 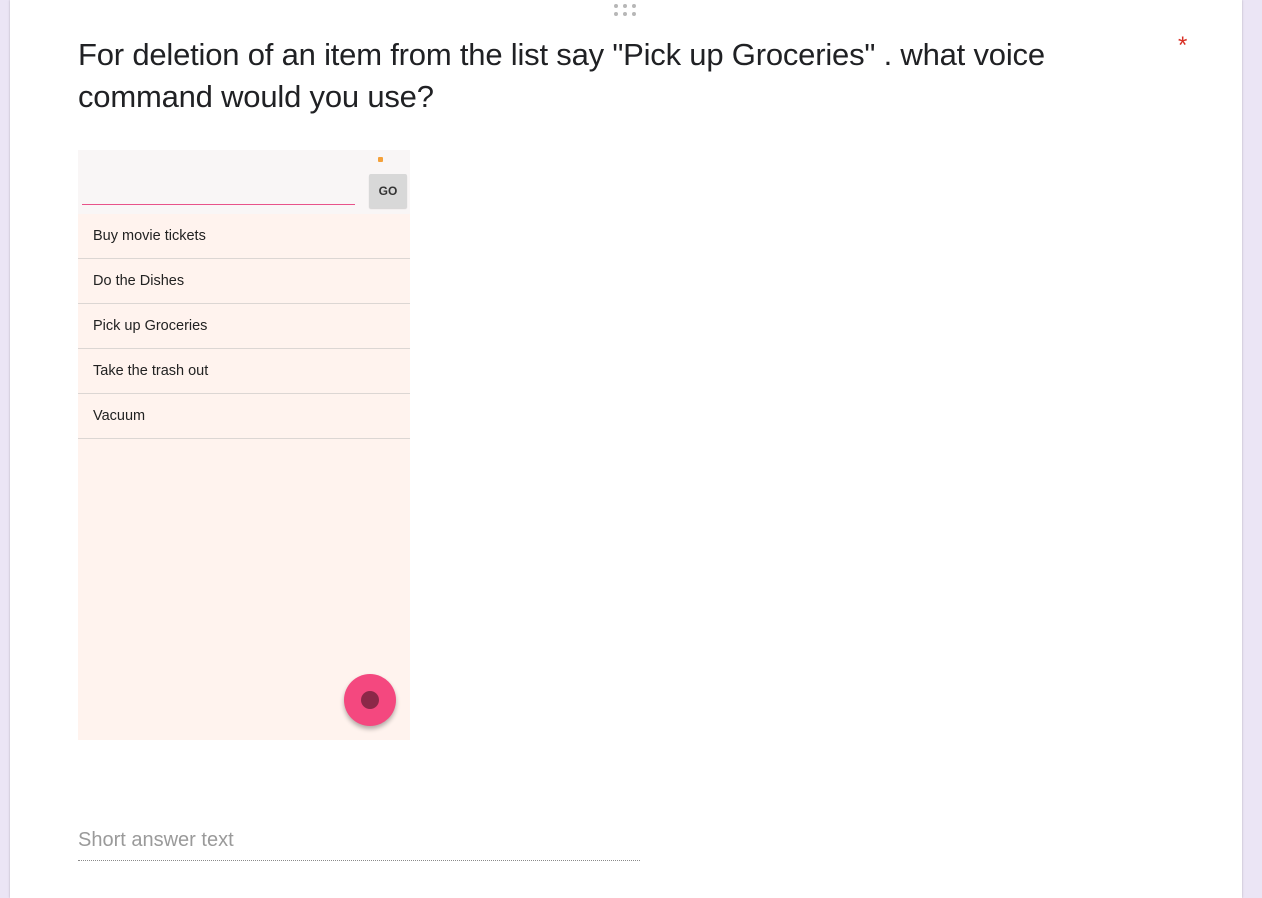 I want to click on record-icon, so click(x=370, y=700).